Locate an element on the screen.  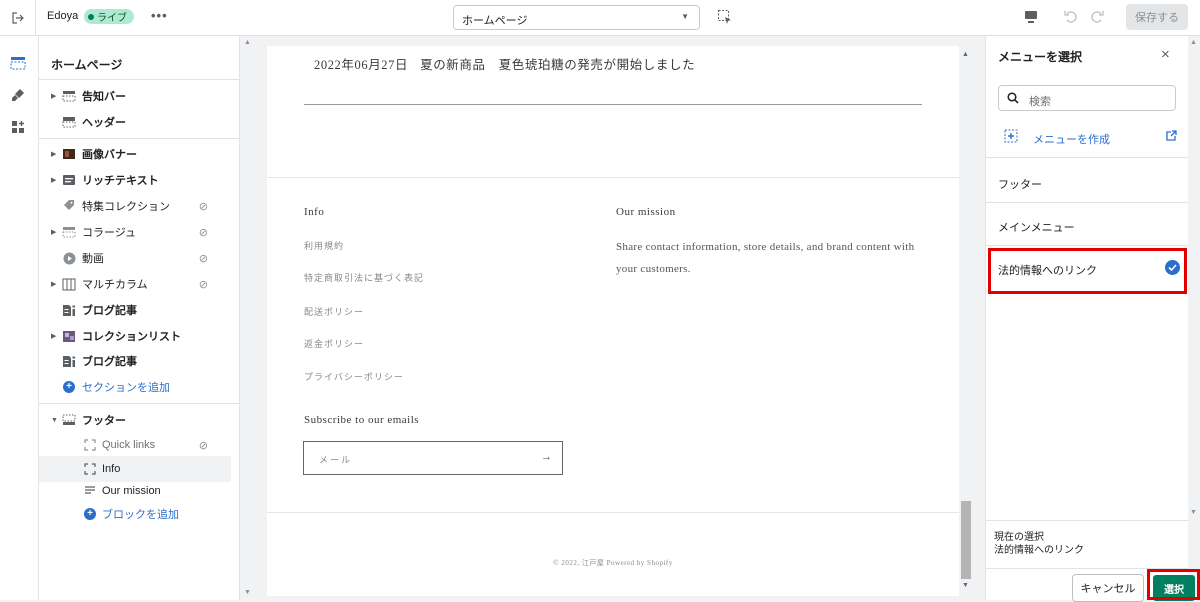
block-quick-links: Quick links ⊘ is located at coordinates (139, 445).